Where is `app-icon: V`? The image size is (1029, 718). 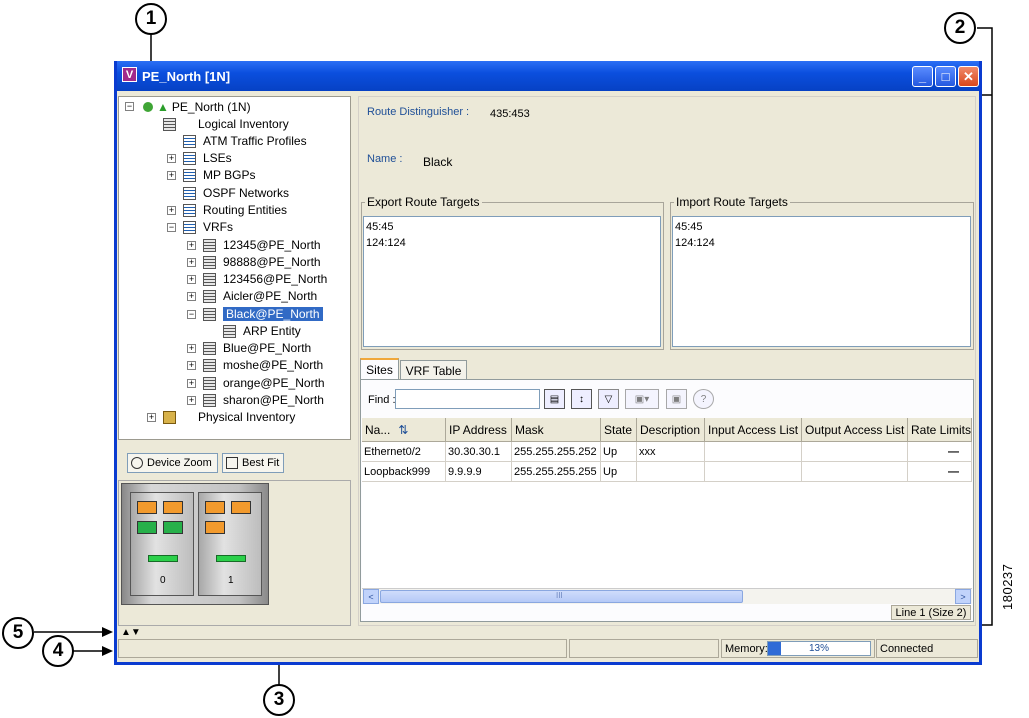 app-icon: V is located at coordinates (129, 74).